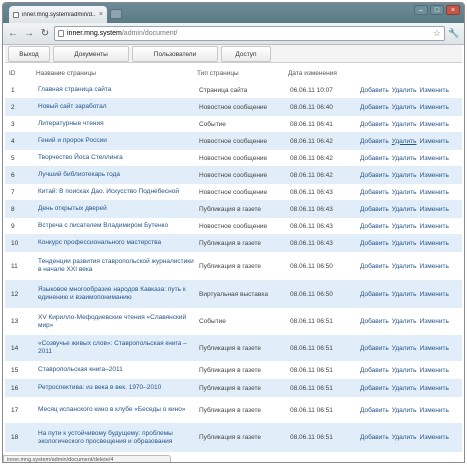 This screenshot has height=465, width=467. Describe the element at coordinates (312, 73) in the screenshot. I see `header-date: Дата изменения` at that location.